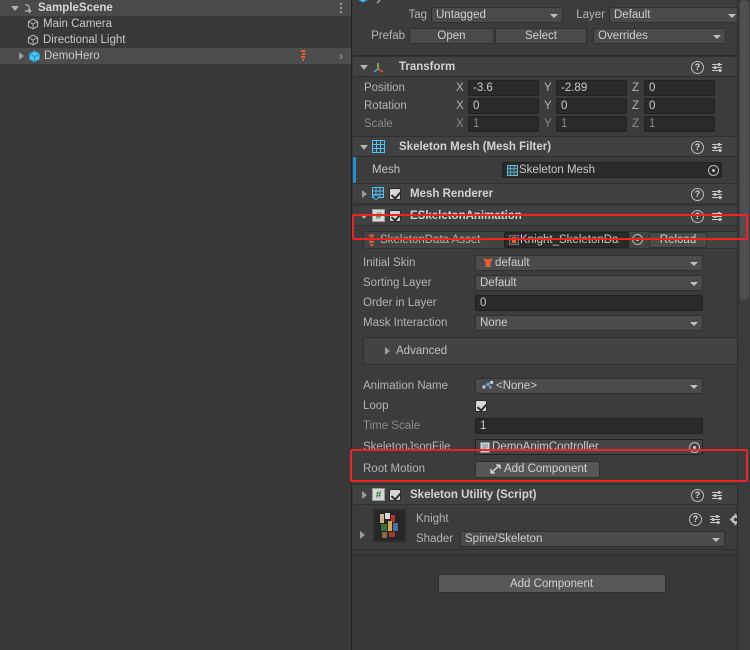 This screenshot has height=650, width=750. Describe the element at coordinates (589, 323) in the screenshot. I see `mask-interaction-dropdown: None` at that location.